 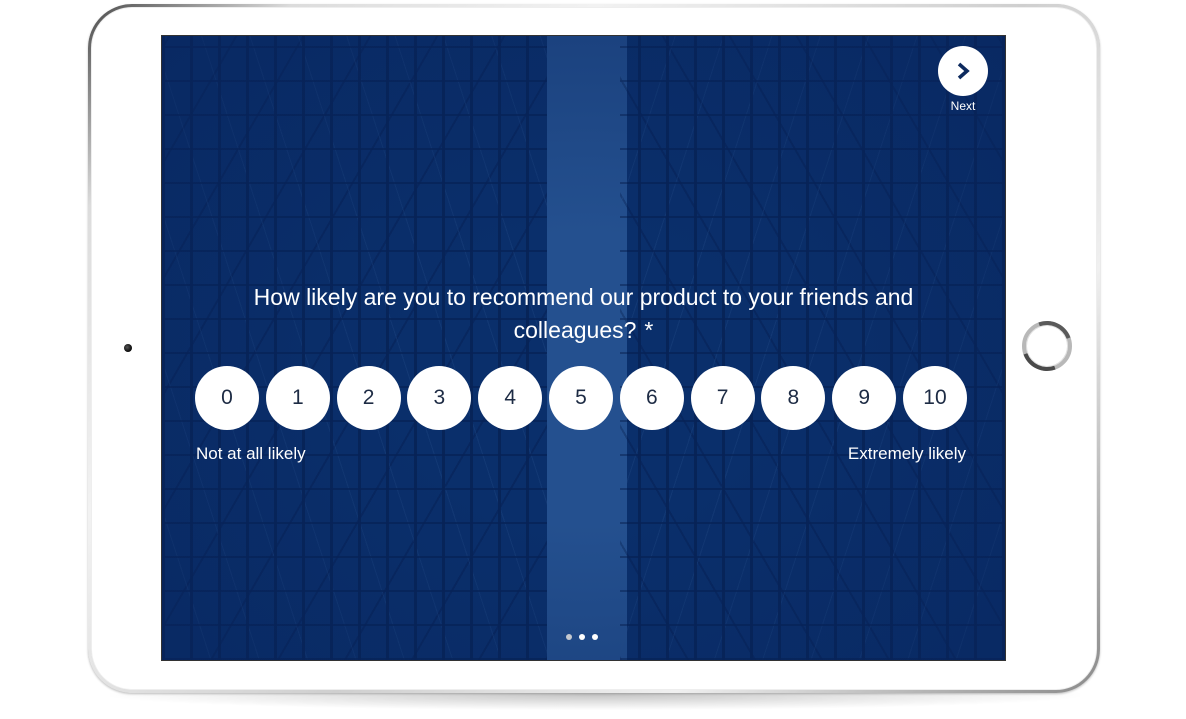 I want to click on required-marker: *, so click(x=649, y=330).